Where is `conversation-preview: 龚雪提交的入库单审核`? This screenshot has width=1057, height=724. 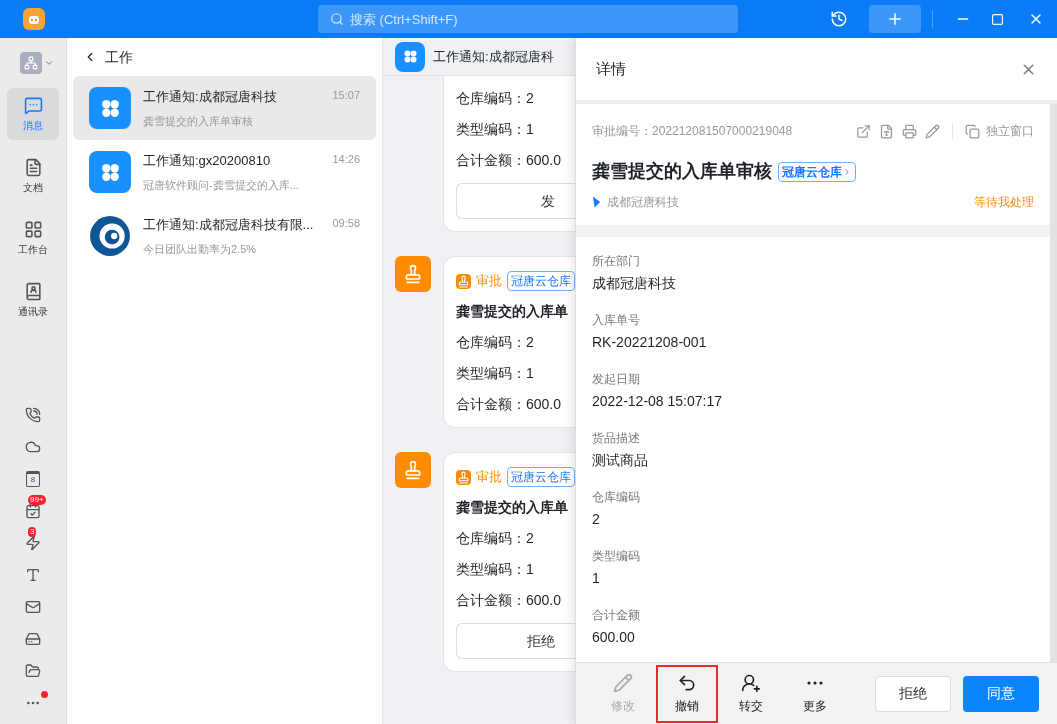 conversation-preview: 龚雪提交的入库单审核 is located at coordinates (198, 121).